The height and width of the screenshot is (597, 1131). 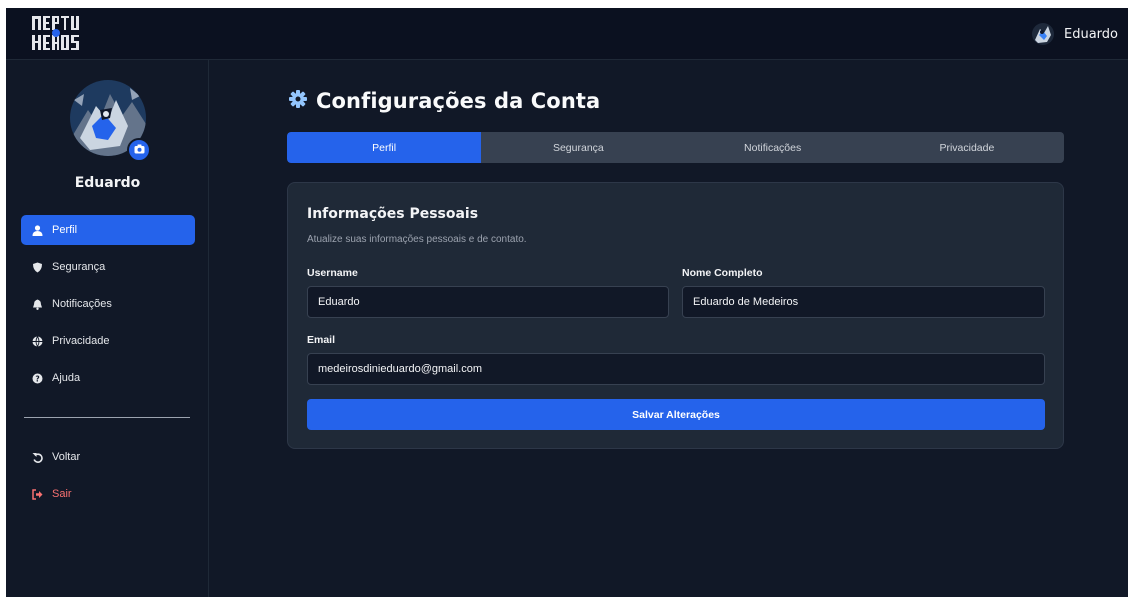 What do you see at coordinates (384, 147) in the screenshot?
I see `tab-perfil: Perfil` at bounding box center [384, 147].